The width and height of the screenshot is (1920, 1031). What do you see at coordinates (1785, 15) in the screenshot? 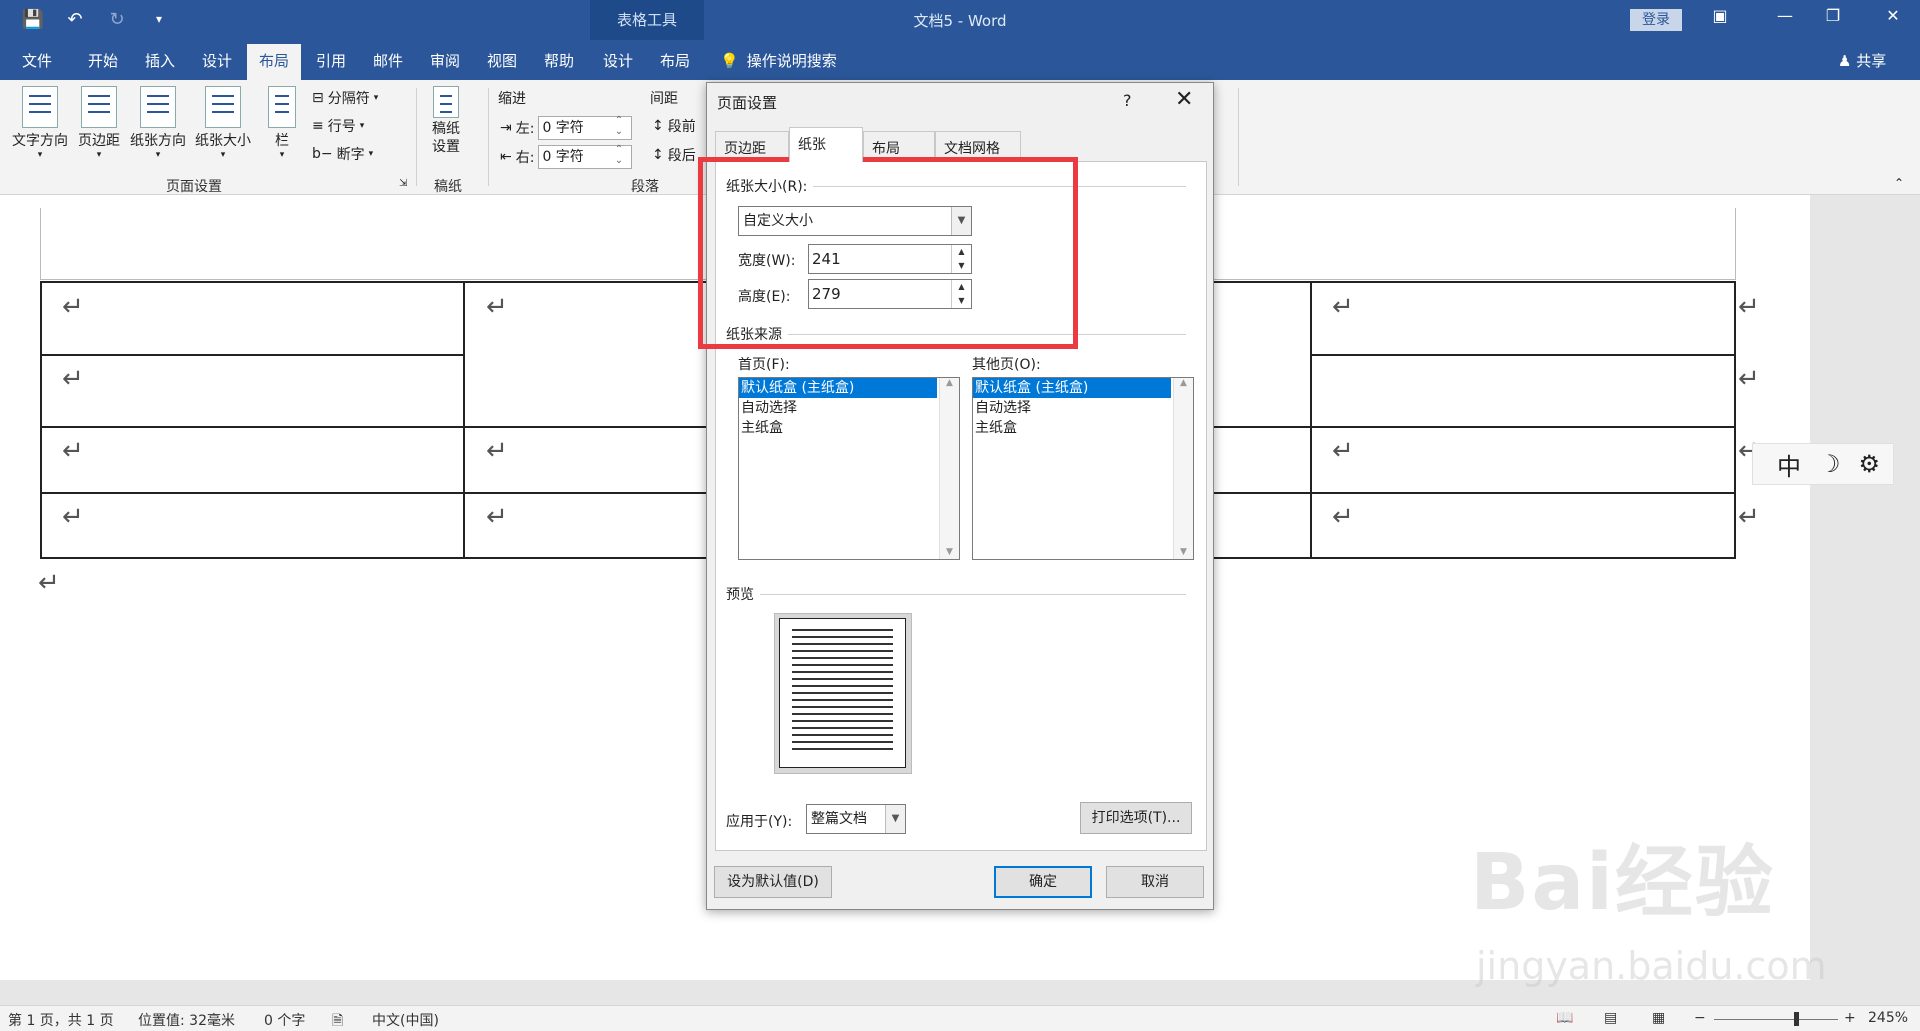
I see `minimize-icon: —` at bounding box center [1785, 15].